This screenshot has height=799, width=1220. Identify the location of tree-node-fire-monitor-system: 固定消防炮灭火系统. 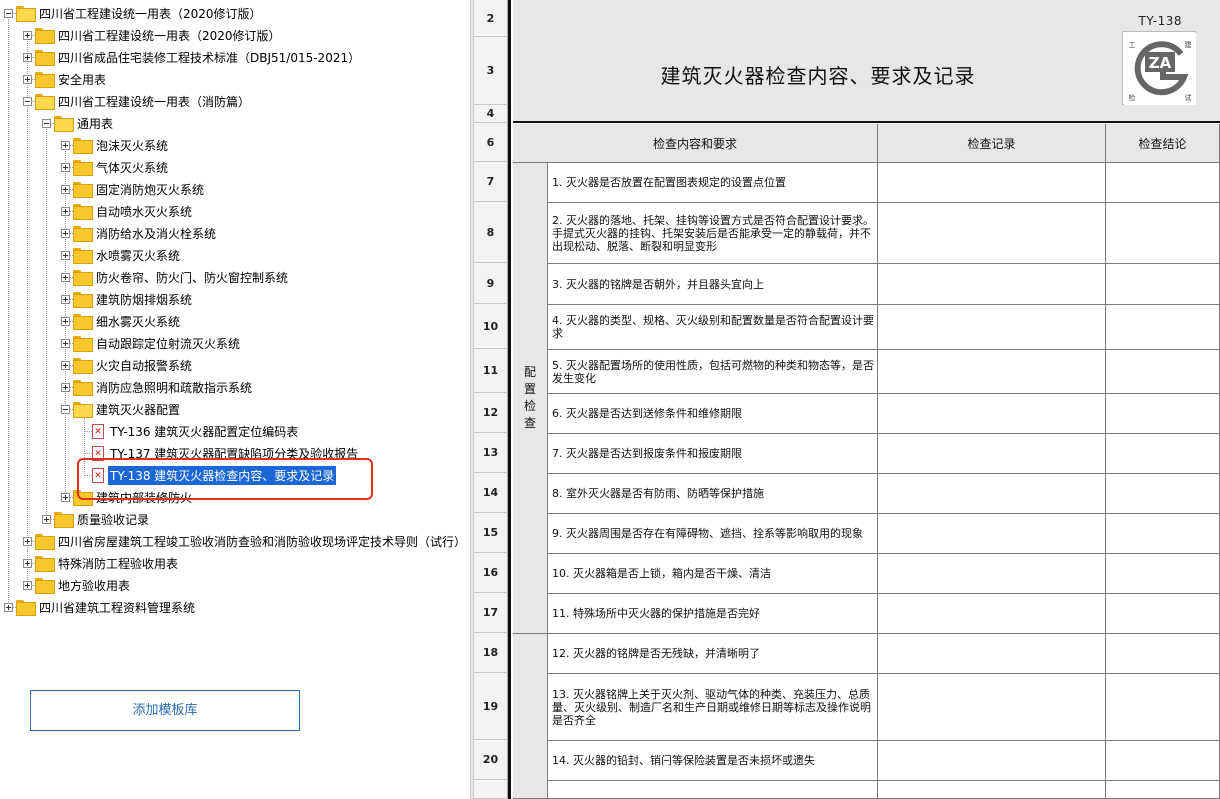
(133, 189).